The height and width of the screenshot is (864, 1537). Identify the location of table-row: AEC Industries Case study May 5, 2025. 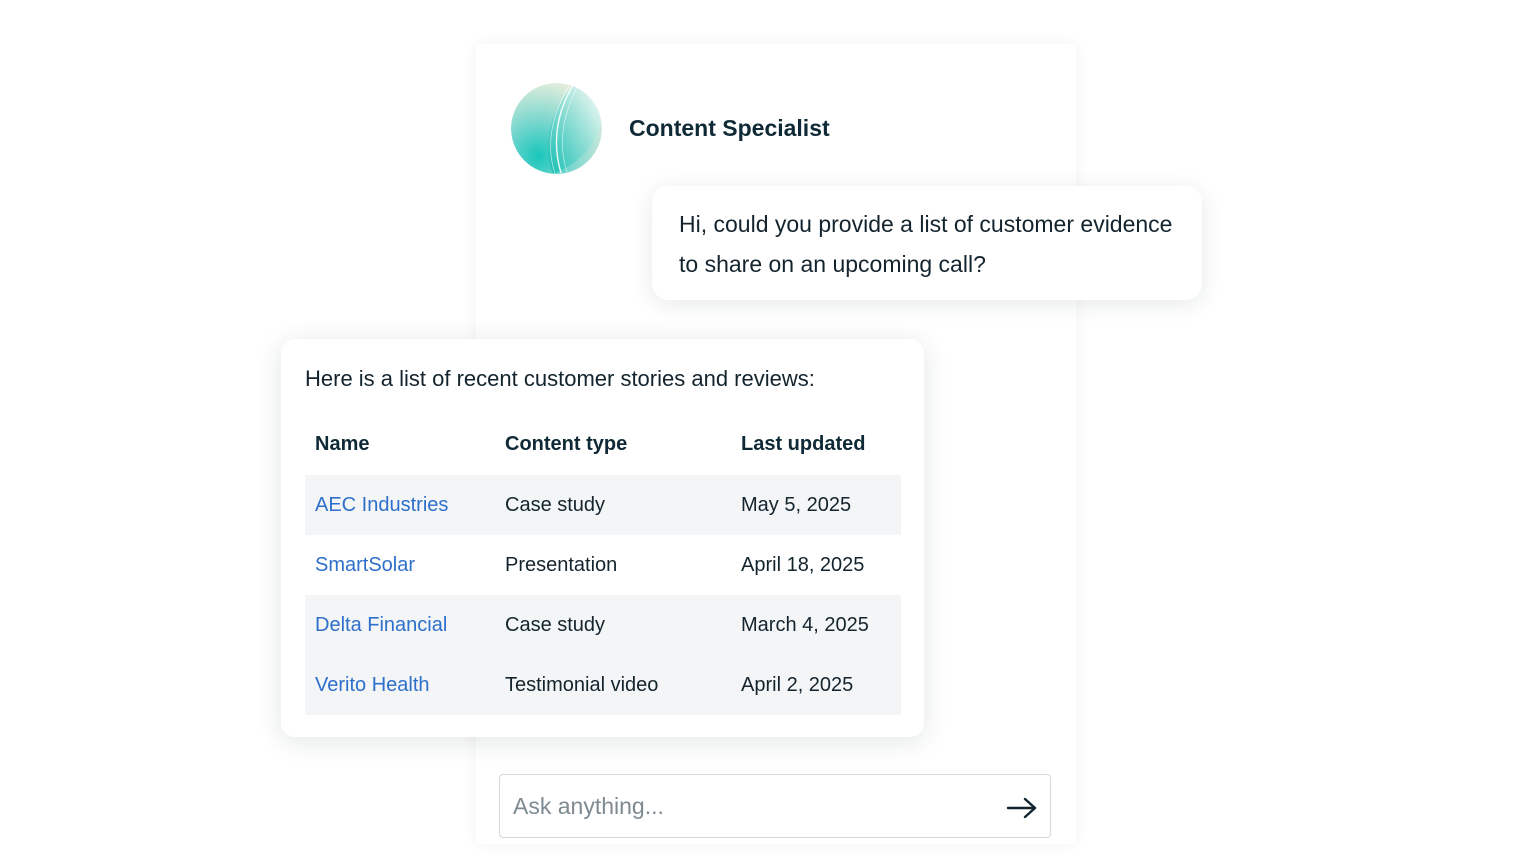
(603, 505).